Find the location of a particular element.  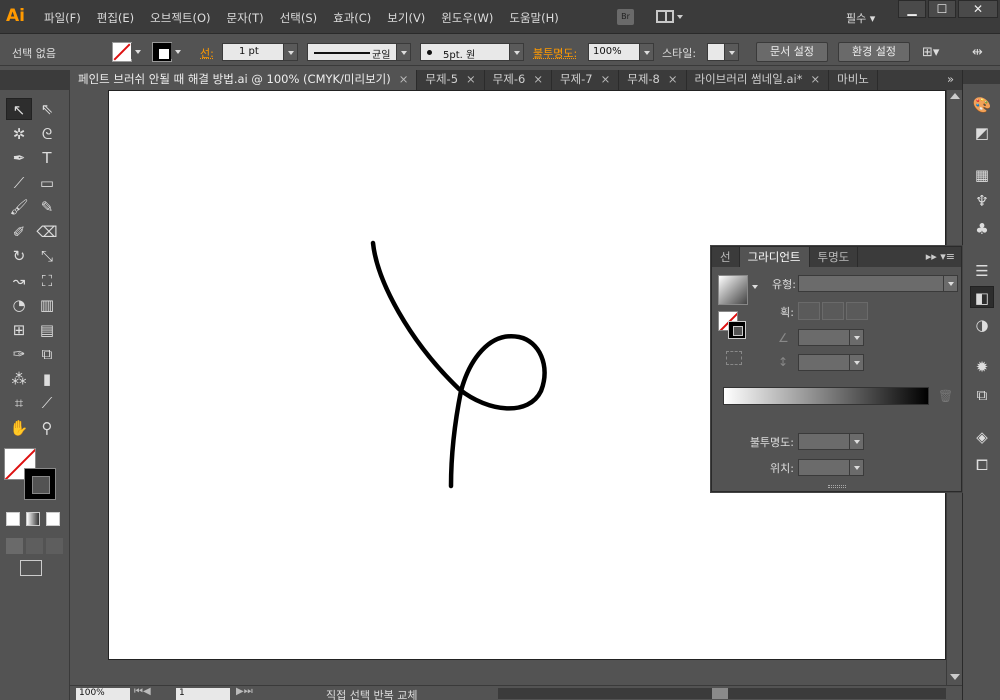

gradient-preview-dropdown-icon is located at coordinates (755, 287).